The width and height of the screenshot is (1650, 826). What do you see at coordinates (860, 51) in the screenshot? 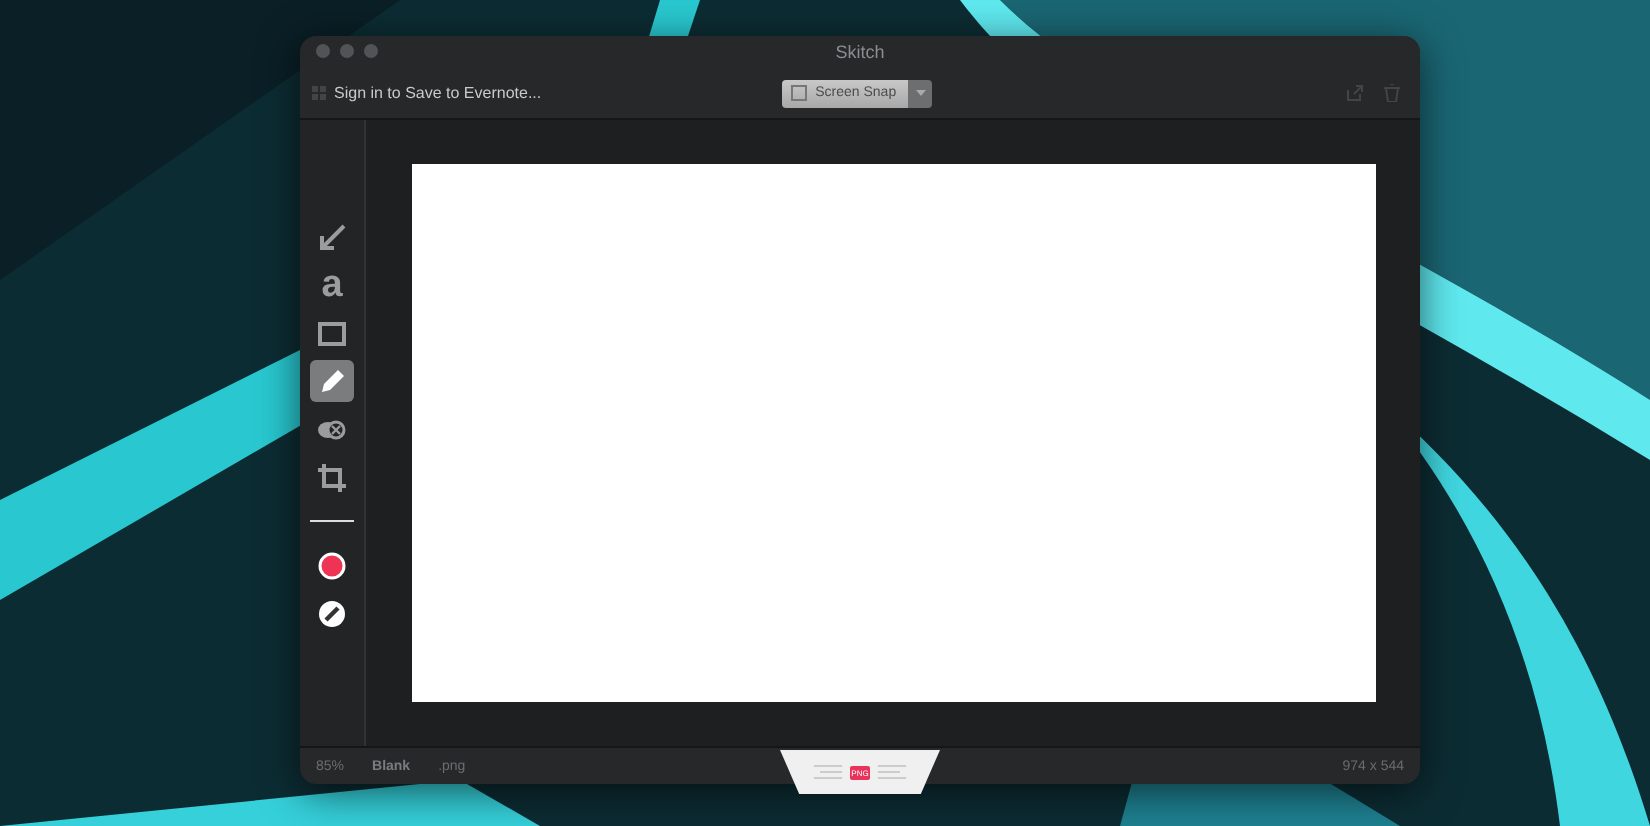
I see `window-title: Skitch` at bounding box center [860, 51].